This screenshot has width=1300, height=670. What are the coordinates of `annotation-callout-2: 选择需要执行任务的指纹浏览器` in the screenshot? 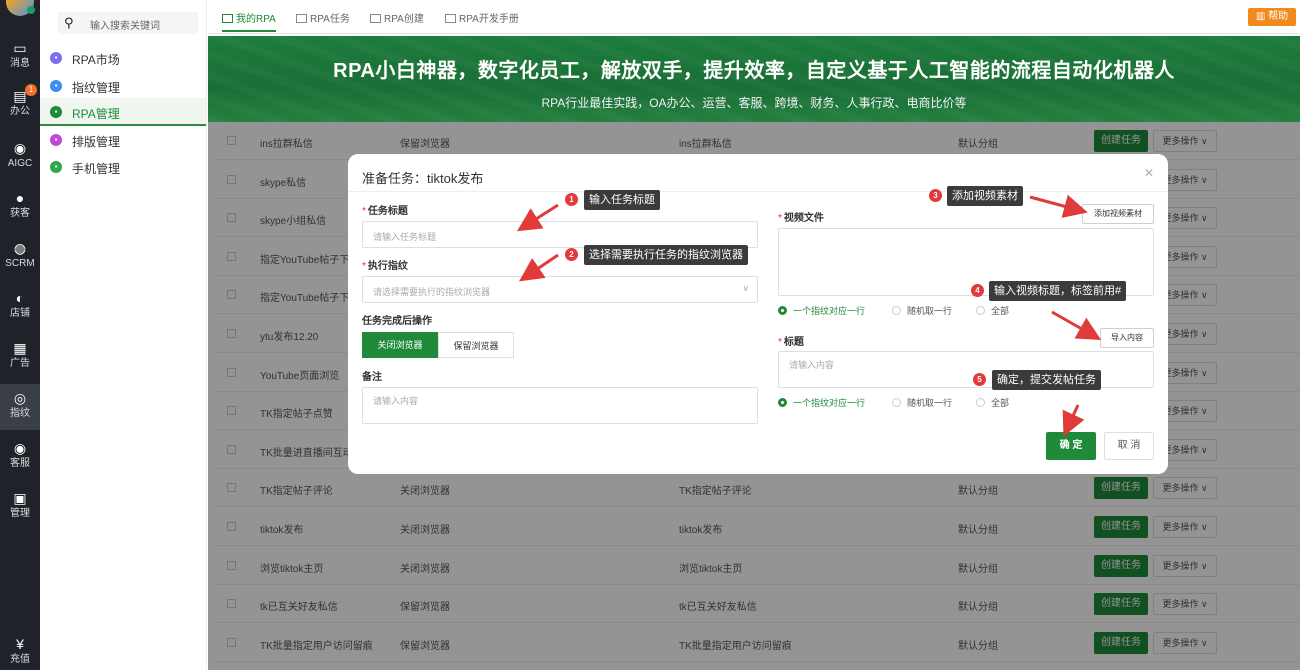 It's located at (666, 255).